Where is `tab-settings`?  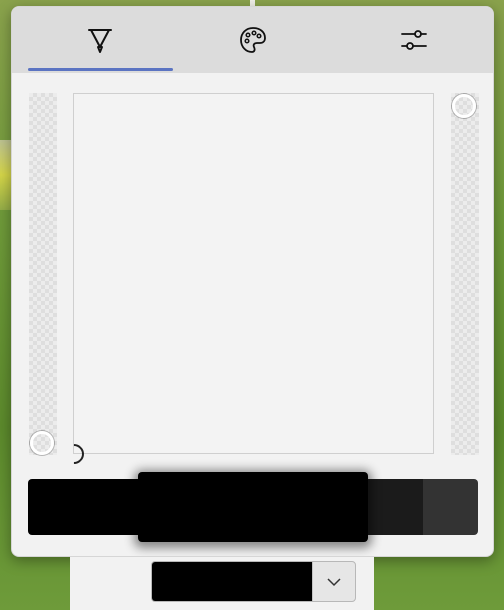
tab-settings is located at coordinates (413, 40).